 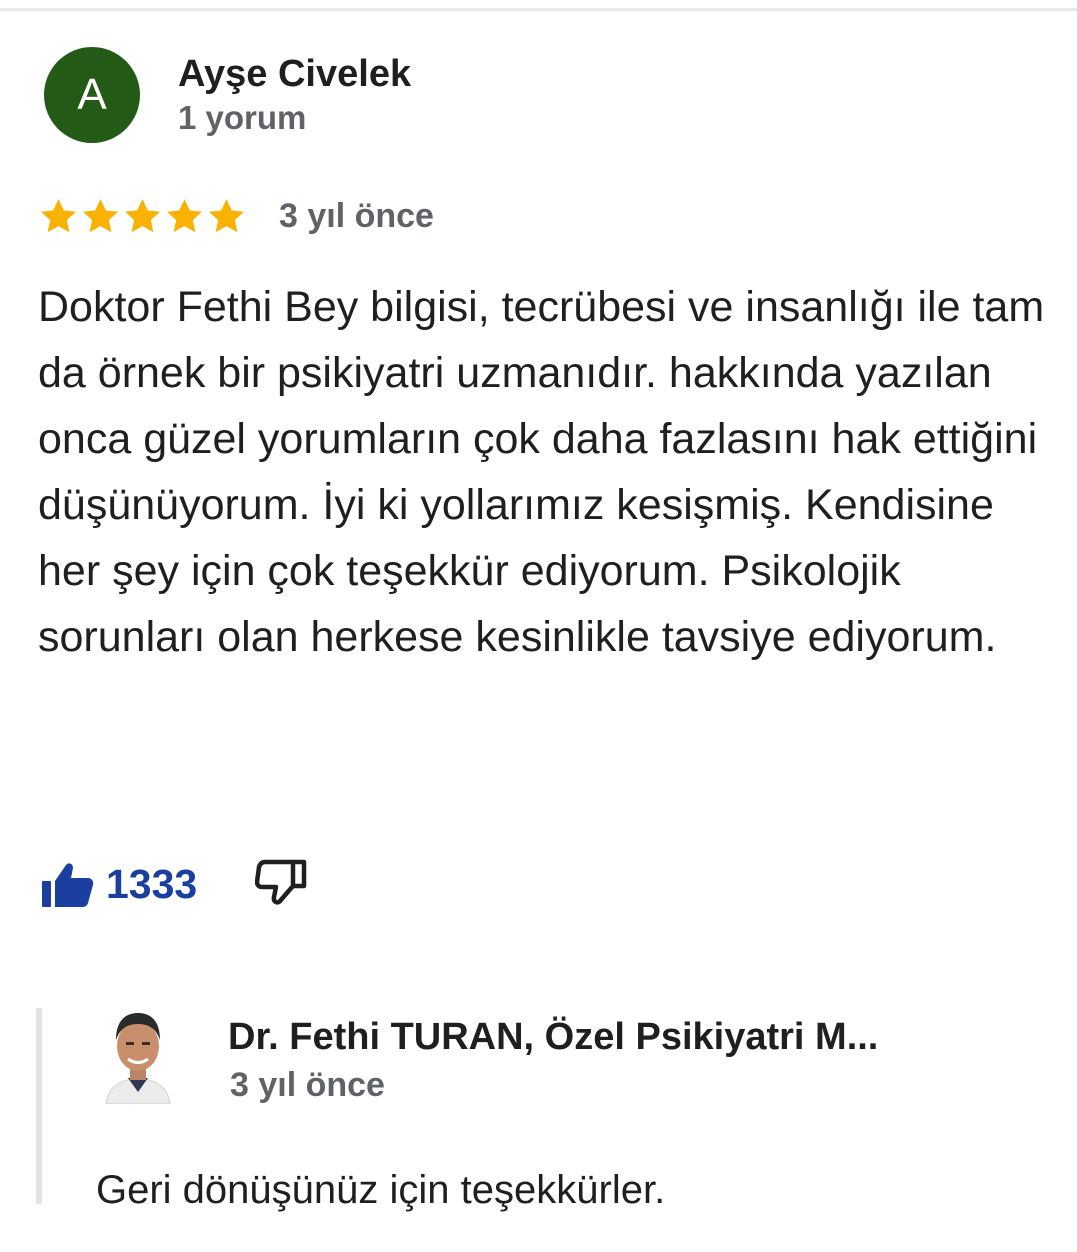 What do you see at coordinates (68, 884) in the screenshot?
I see `thumbs-up-icon` at bounding box center [68, 884].